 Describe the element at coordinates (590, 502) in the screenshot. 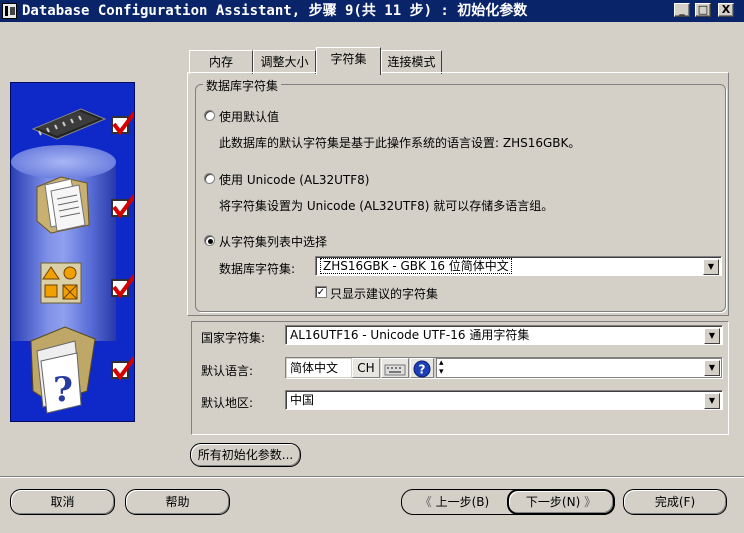

I see `chevron-right-icon: 》` at that location.